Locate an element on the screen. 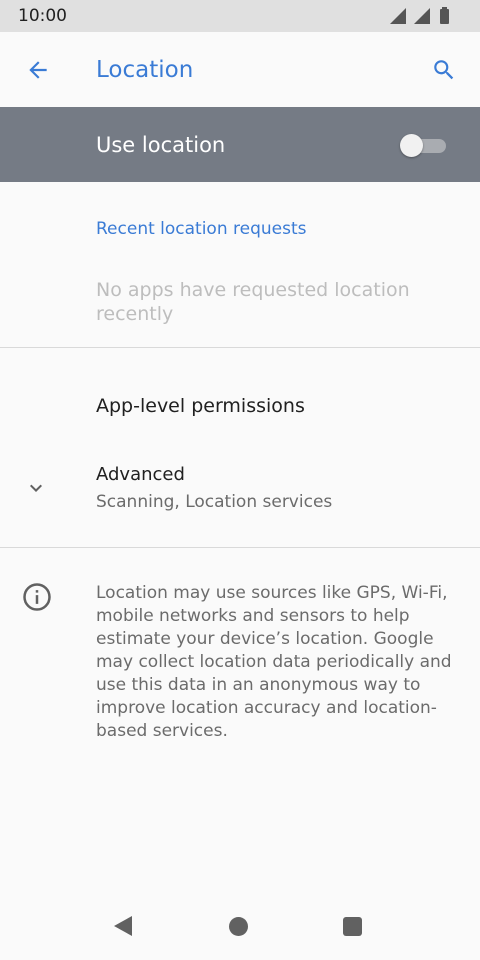 This screenshot has height=960, width=480. system-nav-bar is located at coordinates (240, 925).